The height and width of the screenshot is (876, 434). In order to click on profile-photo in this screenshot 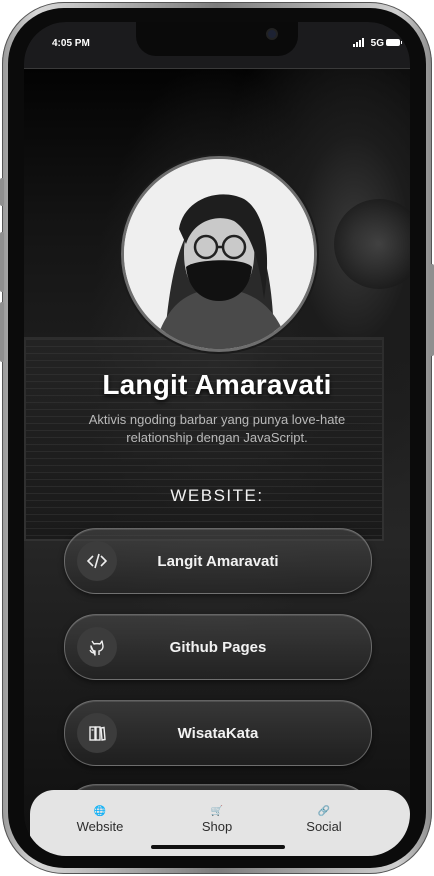, I will do `click(219, 254)`.